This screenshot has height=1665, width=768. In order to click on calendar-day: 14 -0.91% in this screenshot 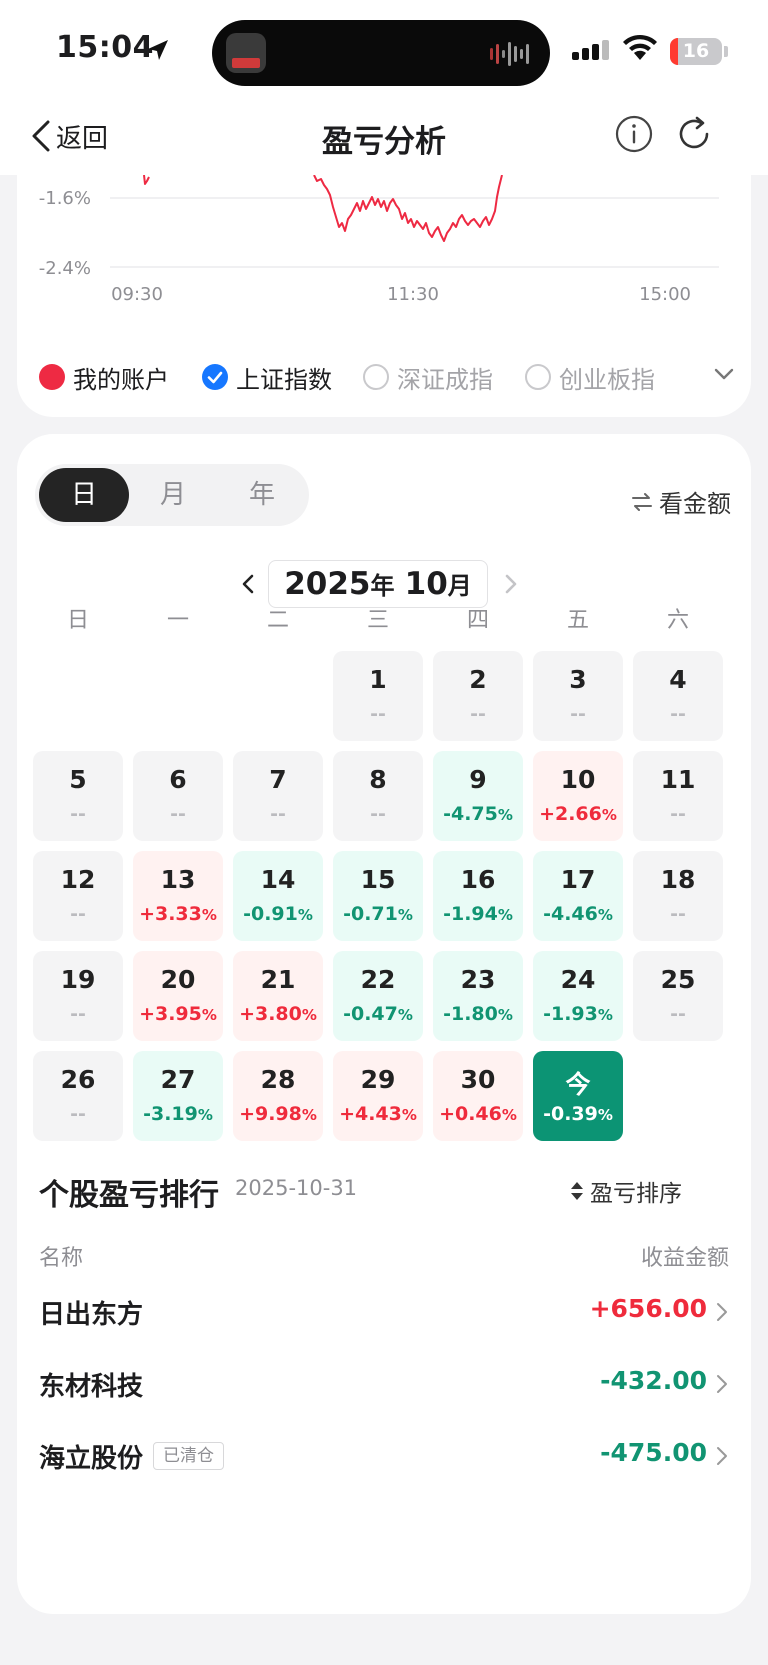, I will do `click(278, 896)`.